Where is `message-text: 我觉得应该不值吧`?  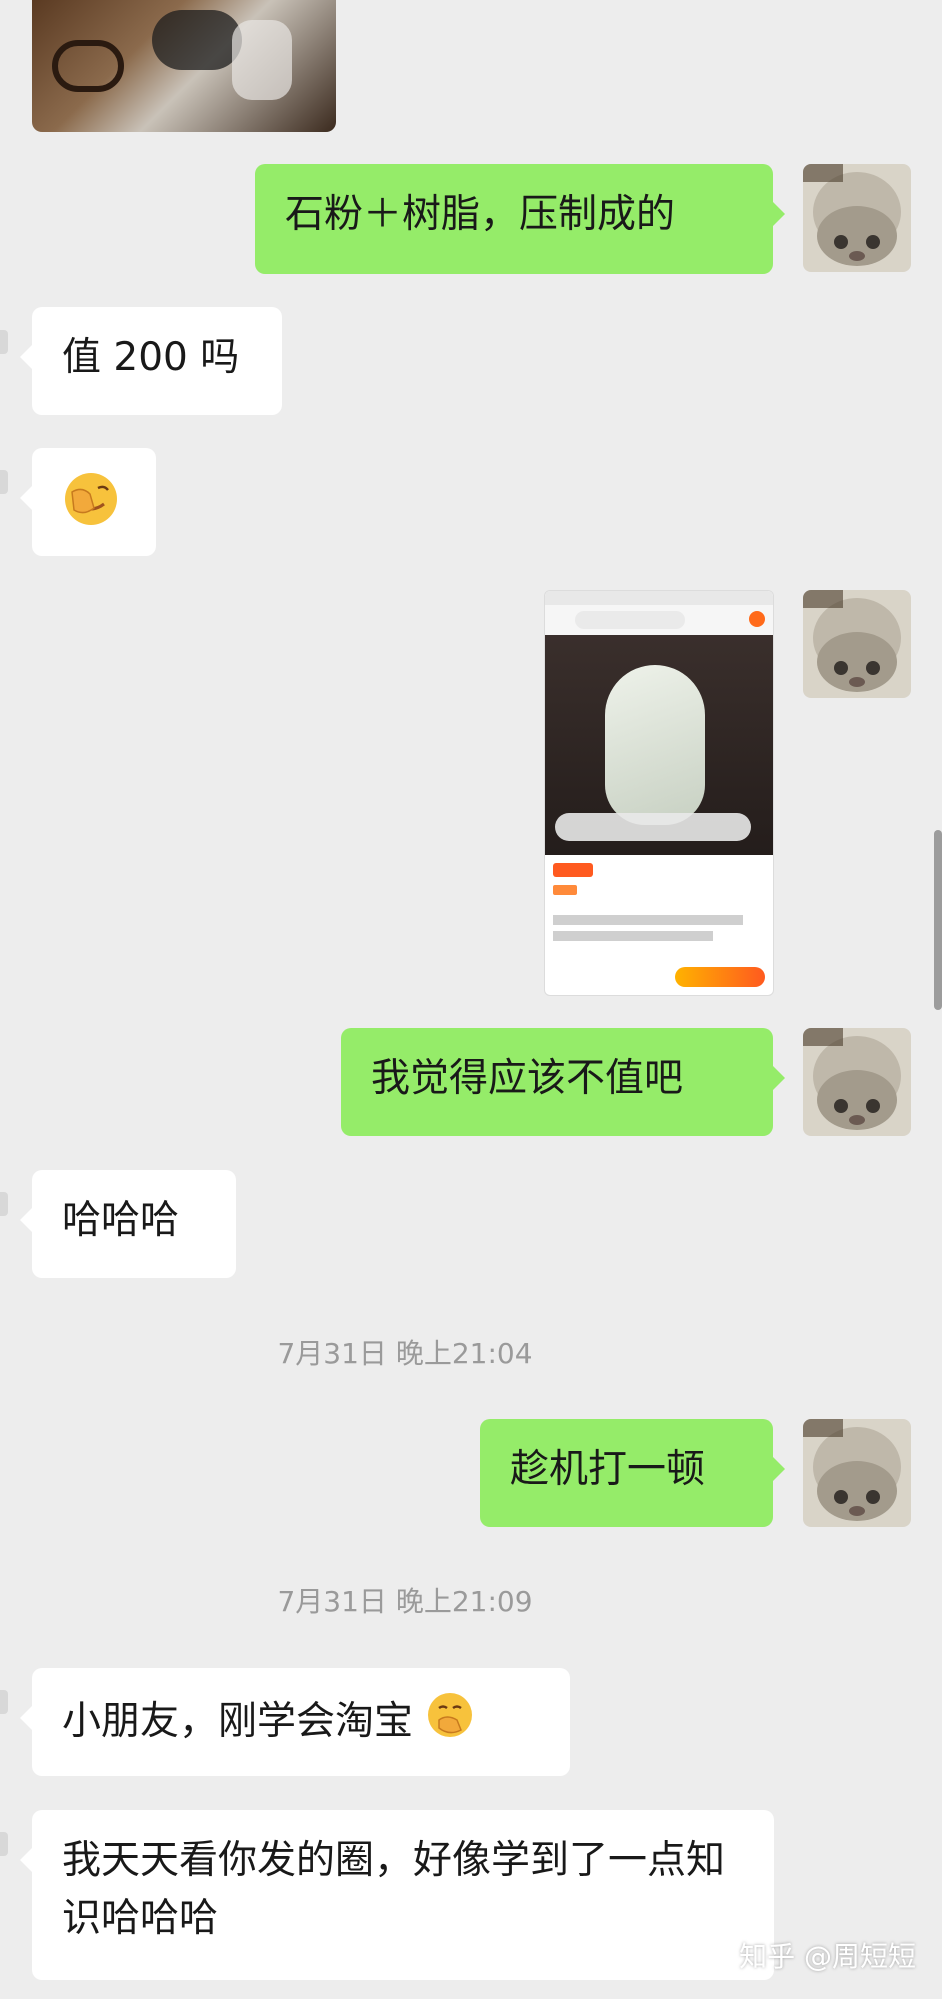 message-text: 我觉得应该不值吧 is located at coordinates (527, 1078).